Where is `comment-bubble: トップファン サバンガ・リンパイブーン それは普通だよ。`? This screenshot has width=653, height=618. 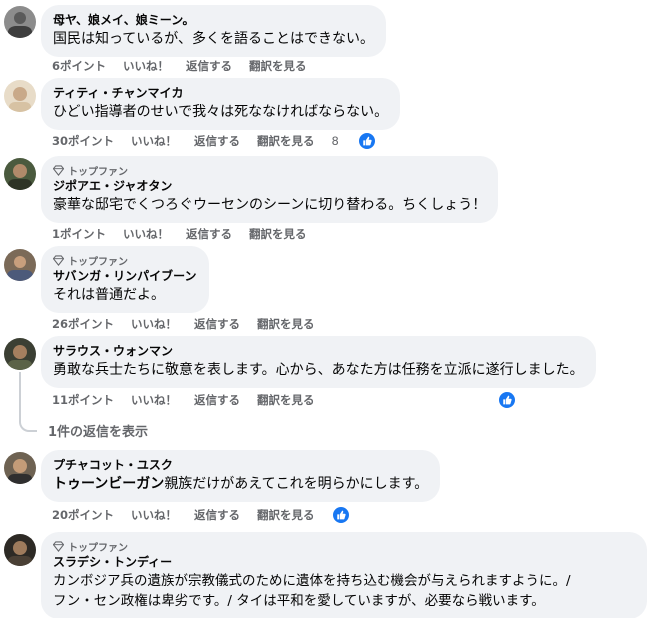
comment-bubble: トップファン サバンガ・リンパイブーン それは普通だよ。 is located at coordinates (125, 279).